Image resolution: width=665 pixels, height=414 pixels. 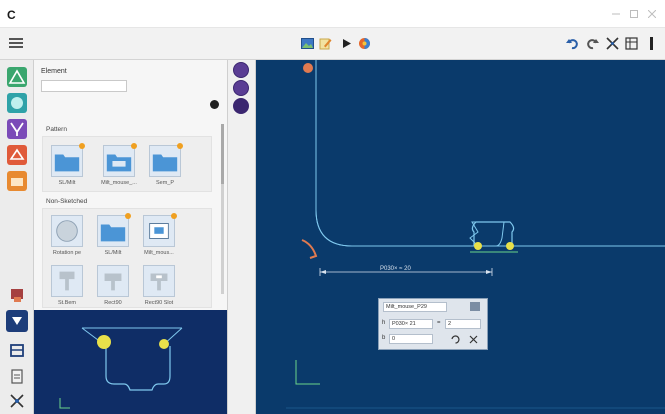 What do you see at coordinates (214, 104) in the screenshot?
I see `library-toggle-icon` at bounding box center [214, 104].